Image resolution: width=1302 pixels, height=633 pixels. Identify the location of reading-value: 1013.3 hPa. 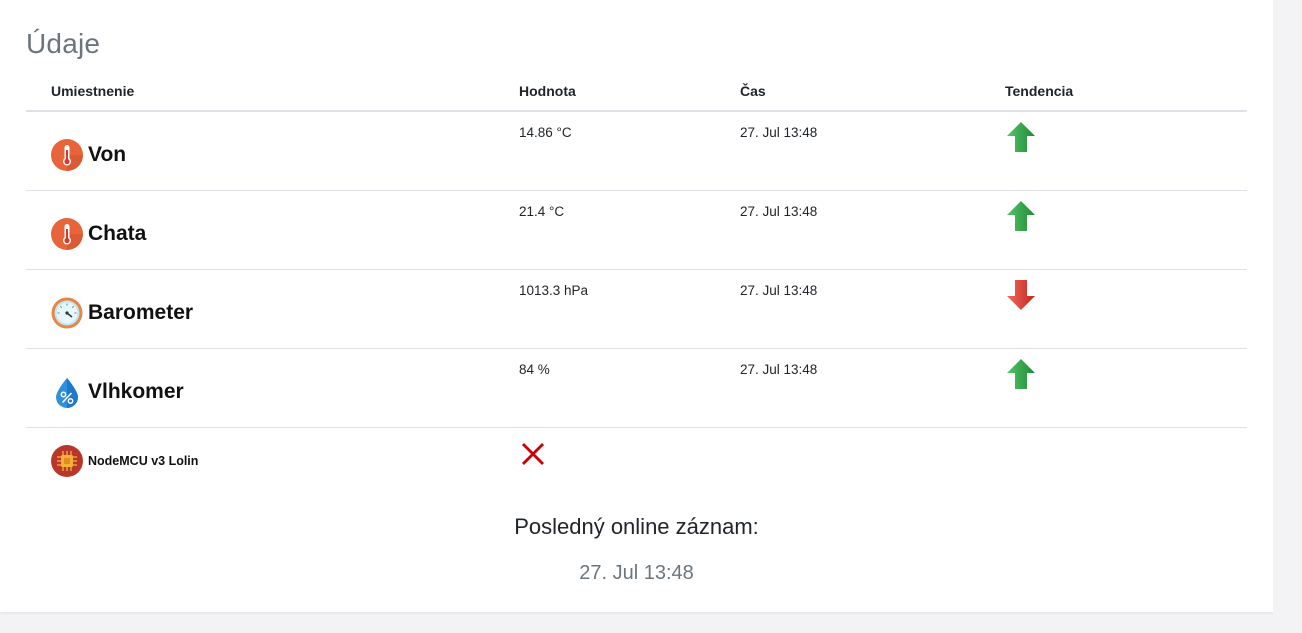
(554, 290).